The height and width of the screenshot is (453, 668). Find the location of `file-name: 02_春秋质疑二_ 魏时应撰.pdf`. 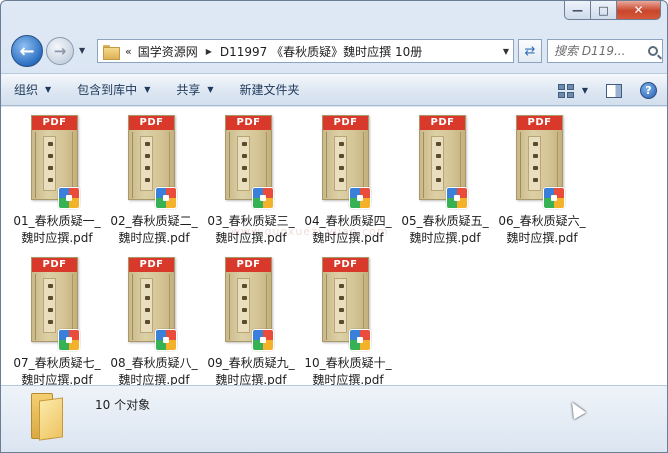

file-name: 02_春秋质疑二_ 魏时应撰.pdf is located at coordinates (154, 230).